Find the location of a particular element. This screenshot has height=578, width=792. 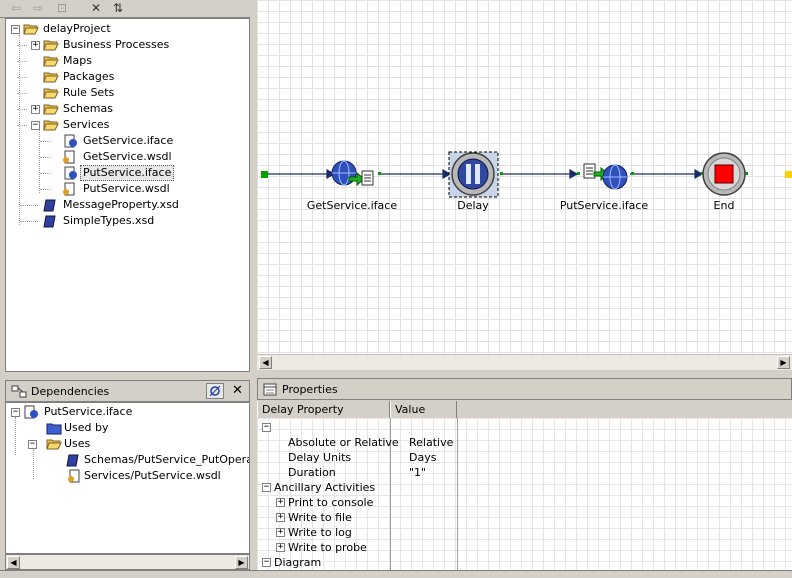

tree-root: − delayProject is located at coordinates (128, 29).